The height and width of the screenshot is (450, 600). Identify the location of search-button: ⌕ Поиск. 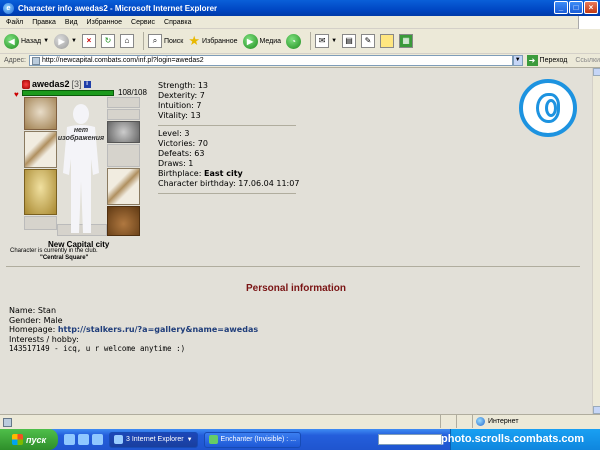
(165, 41).